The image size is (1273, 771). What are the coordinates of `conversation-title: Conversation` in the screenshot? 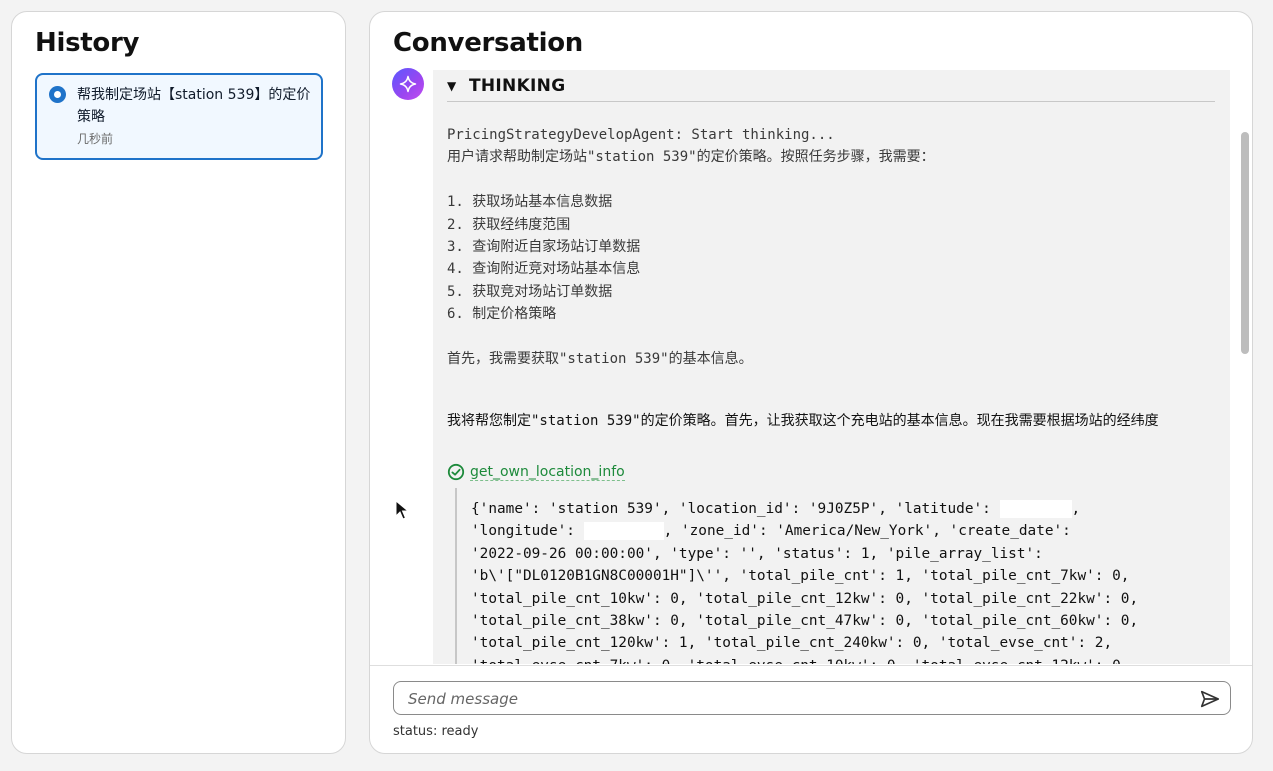 It's located at (488, 43).